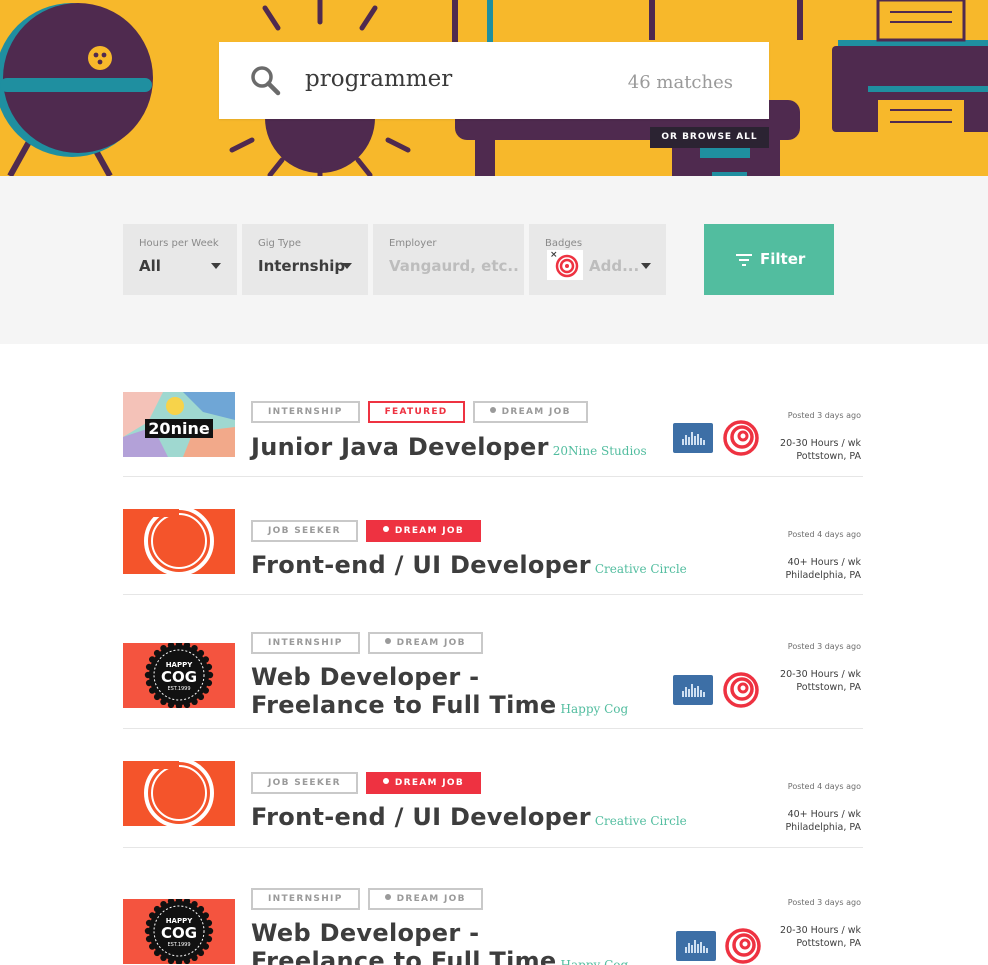 This screenshot has height=965, width=988. I want to click on svg-text: COG, so click(179, 933).